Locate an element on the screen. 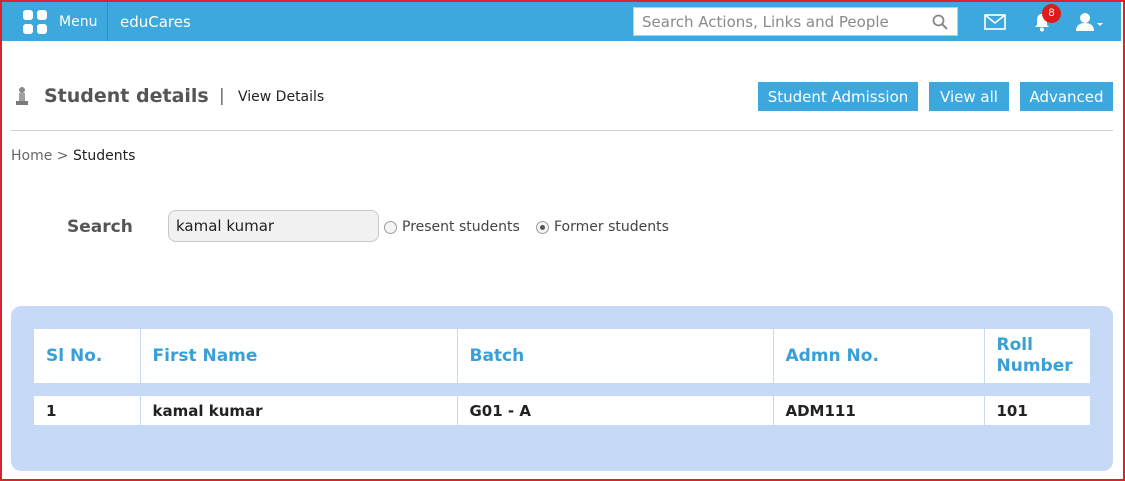 The width and height of the screenshot is (1125, 481). view-all-button: View all is located at coordinates (969, 96).